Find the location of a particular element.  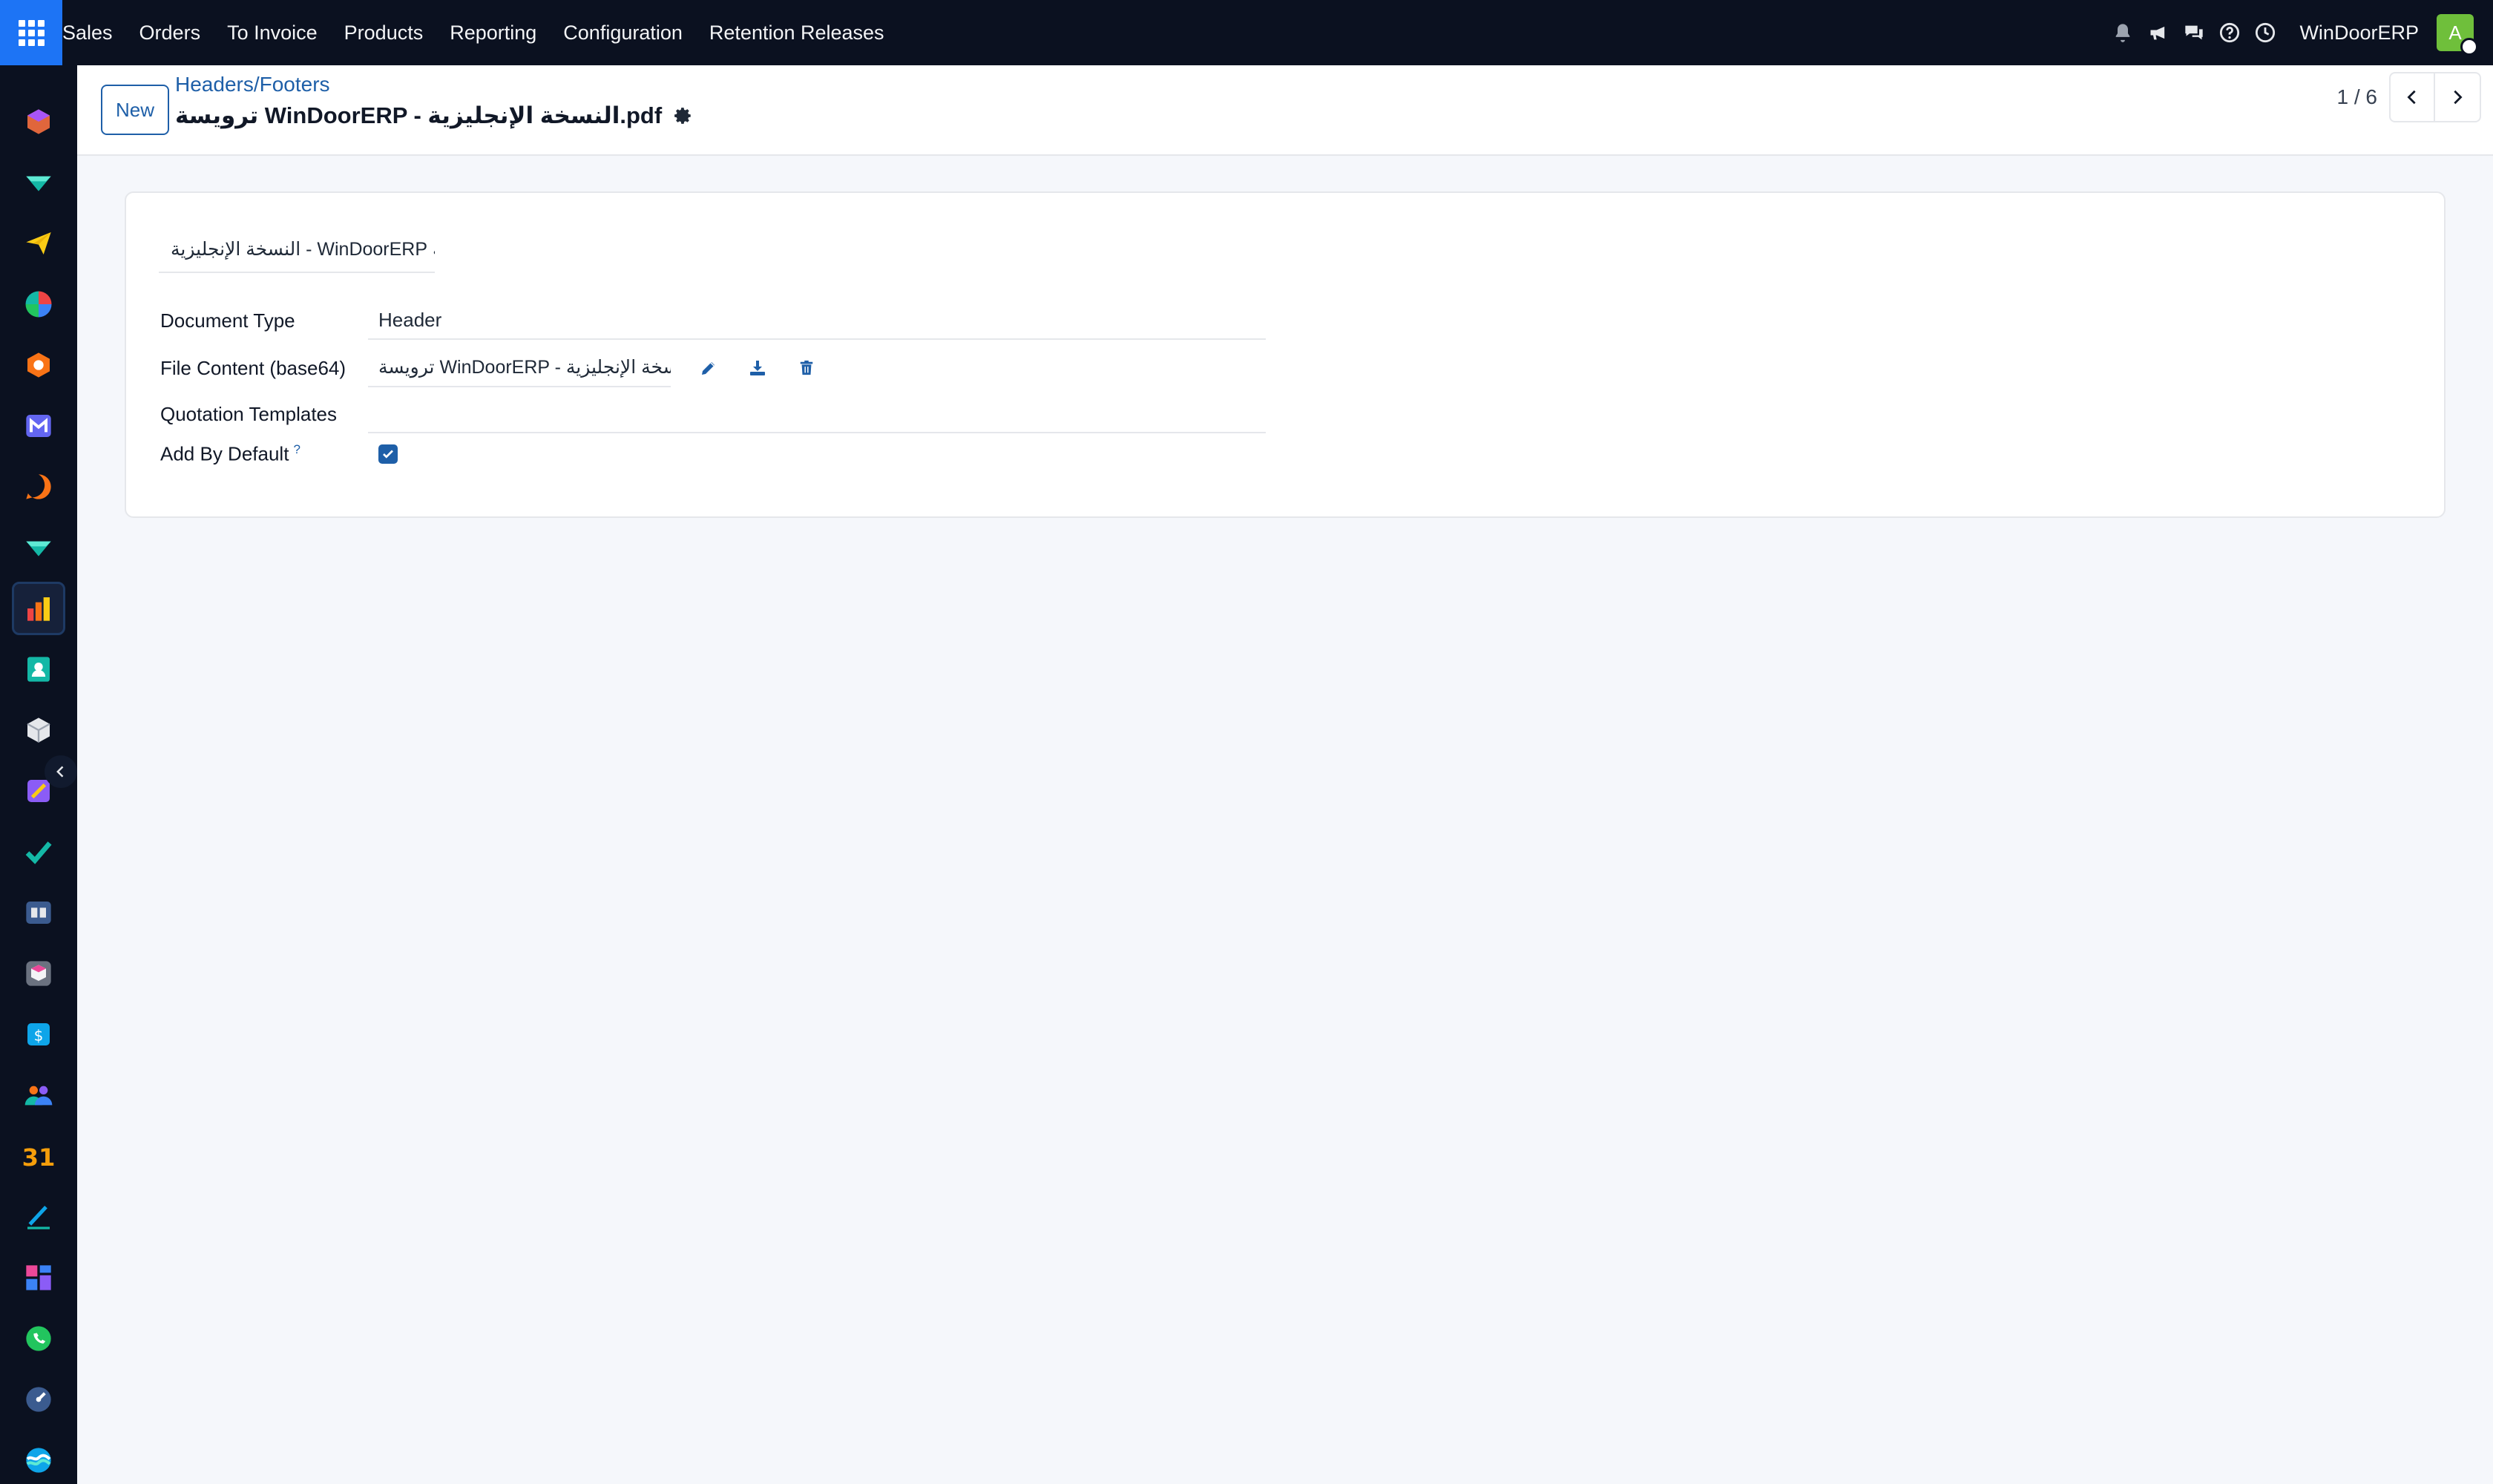

sidebar-app-whatsapp is located at coordinates (38, 1338).